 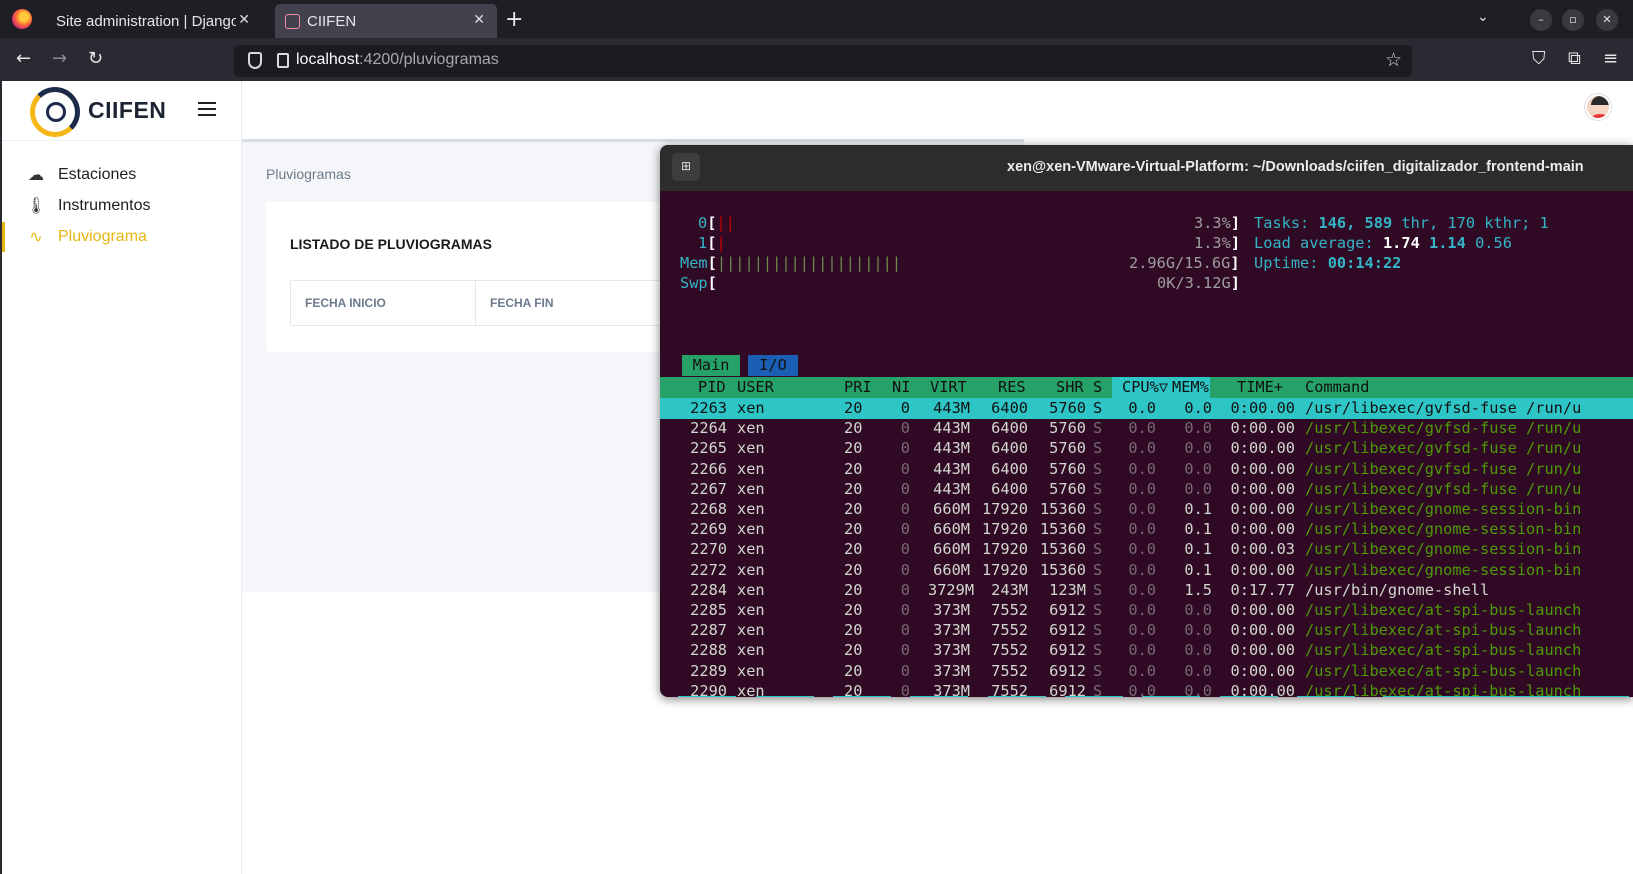 I want to click on forward-arrow-icon: →, so click(x=59, y=58).